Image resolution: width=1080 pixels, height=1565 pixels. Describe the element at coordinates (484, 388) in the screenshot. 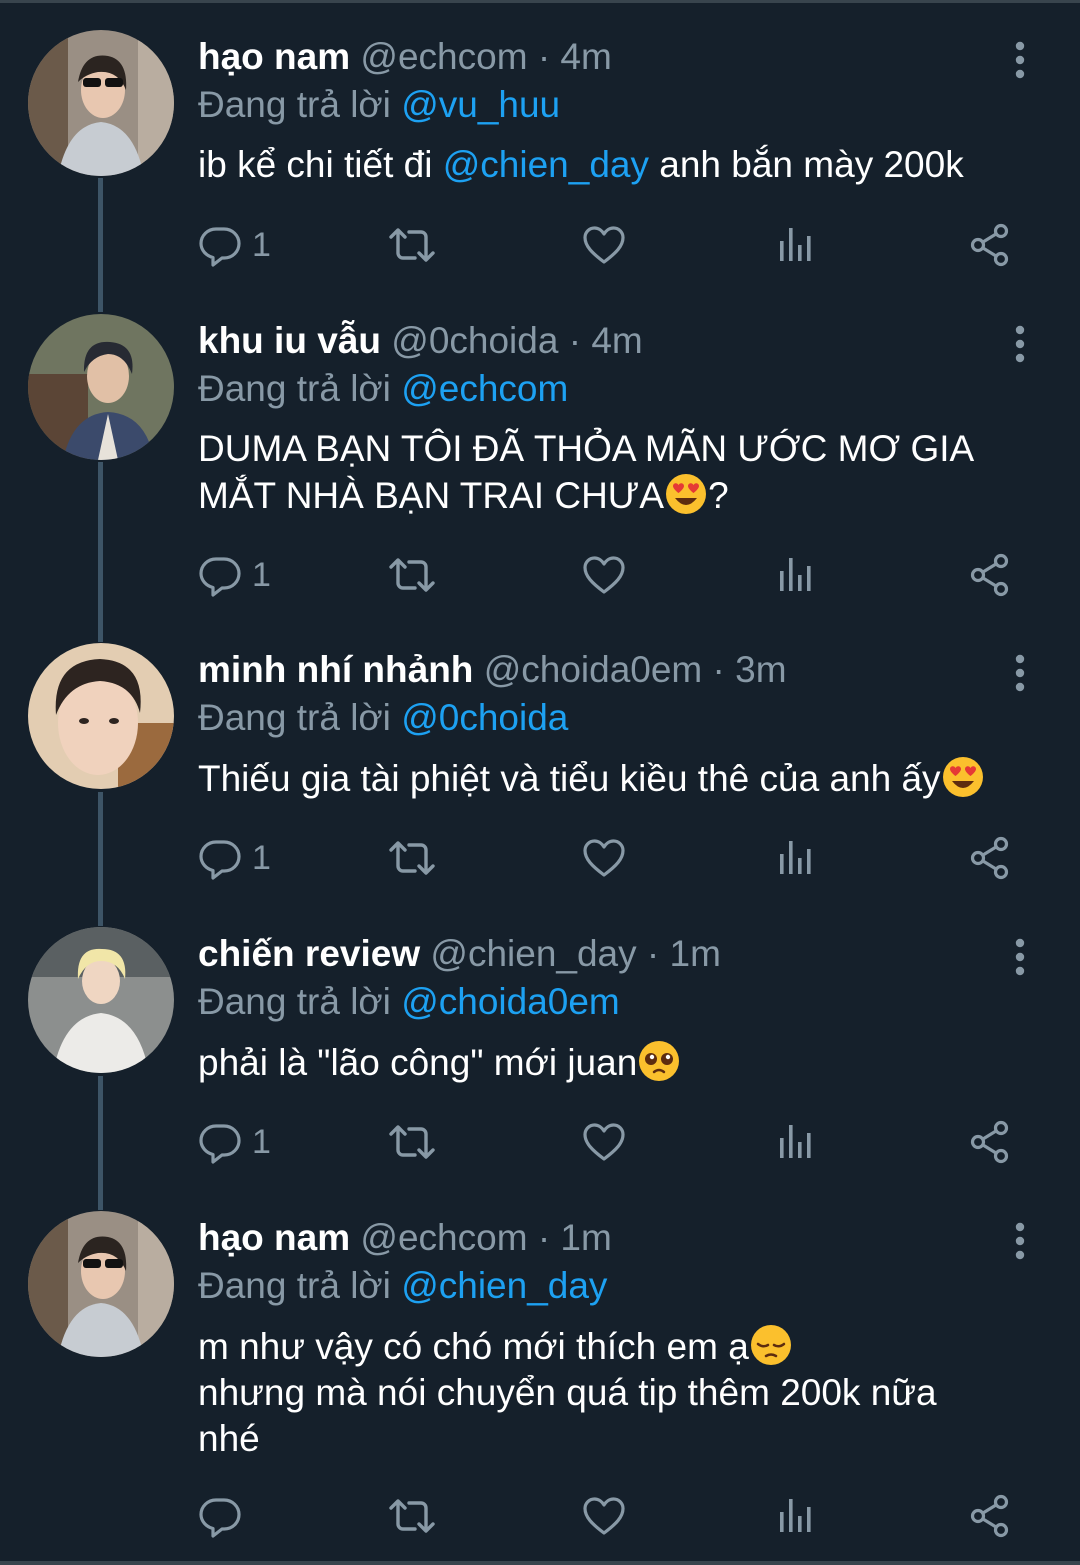

I see `reply-to-mention: @echcom` at that location.